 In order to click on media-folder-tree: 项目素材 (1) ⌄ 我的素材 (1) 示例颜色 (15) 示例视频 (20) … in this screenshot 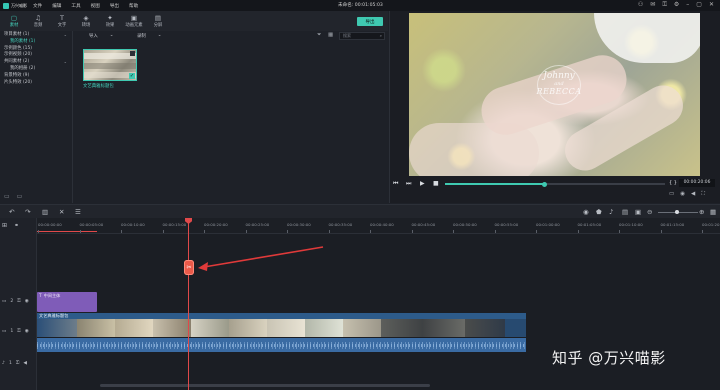, I will do `click(36, 117)`.